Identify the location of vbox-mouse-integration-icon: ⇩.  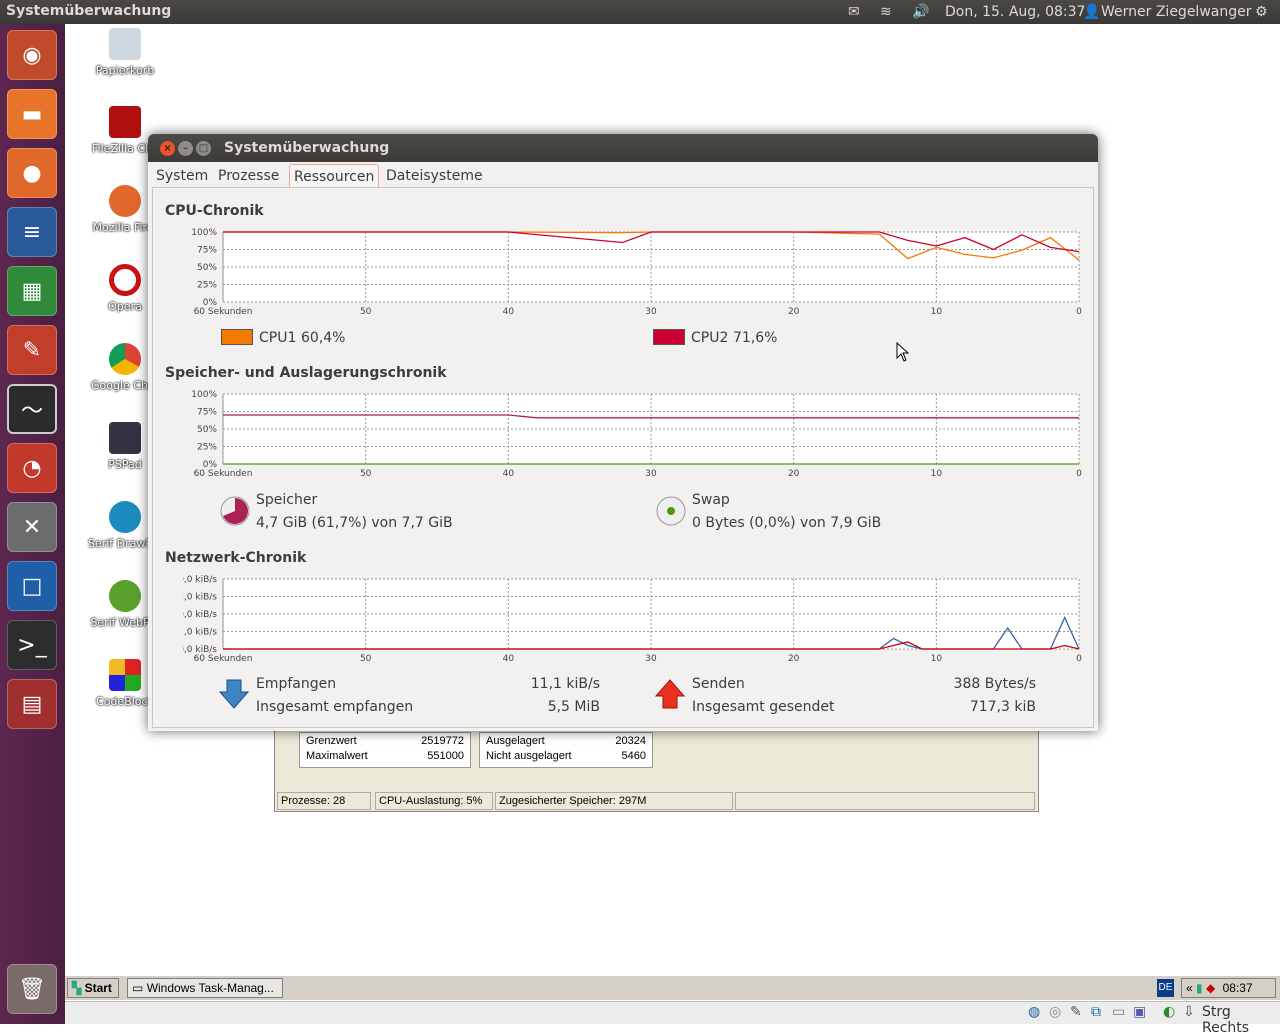
(1189, 1012).